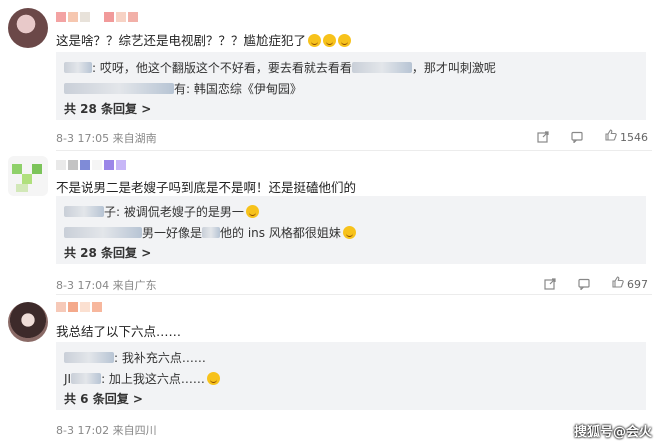 Image resolution: width=660 pixels, height=446 pixels. Describe the element at coordinates (204, 39) in the screenshot. I see `comment-text: 这是啥？？综艺还是电视剧？？？尴尬症犯了` at that location.